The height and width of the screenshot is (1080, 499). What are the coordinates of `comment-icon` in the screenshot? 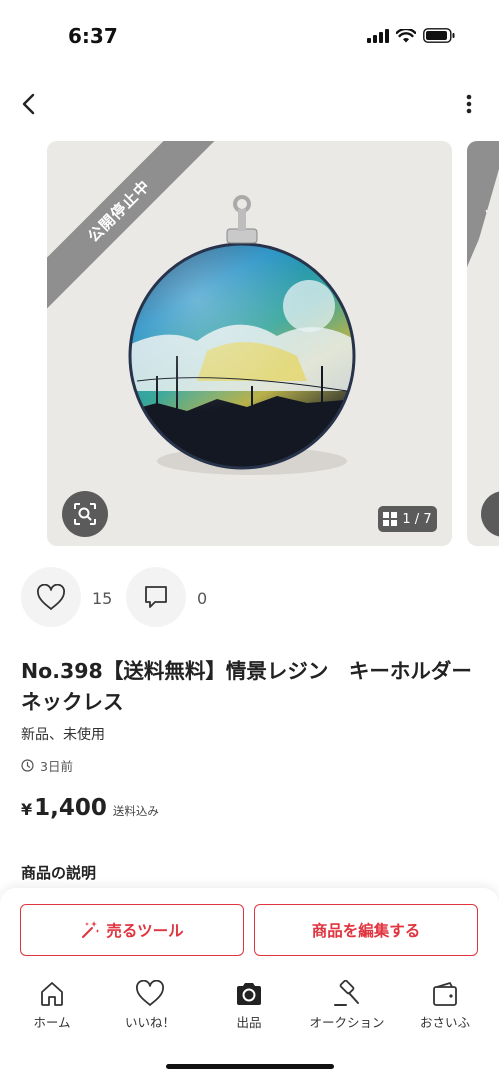 It's located at (156, 597).